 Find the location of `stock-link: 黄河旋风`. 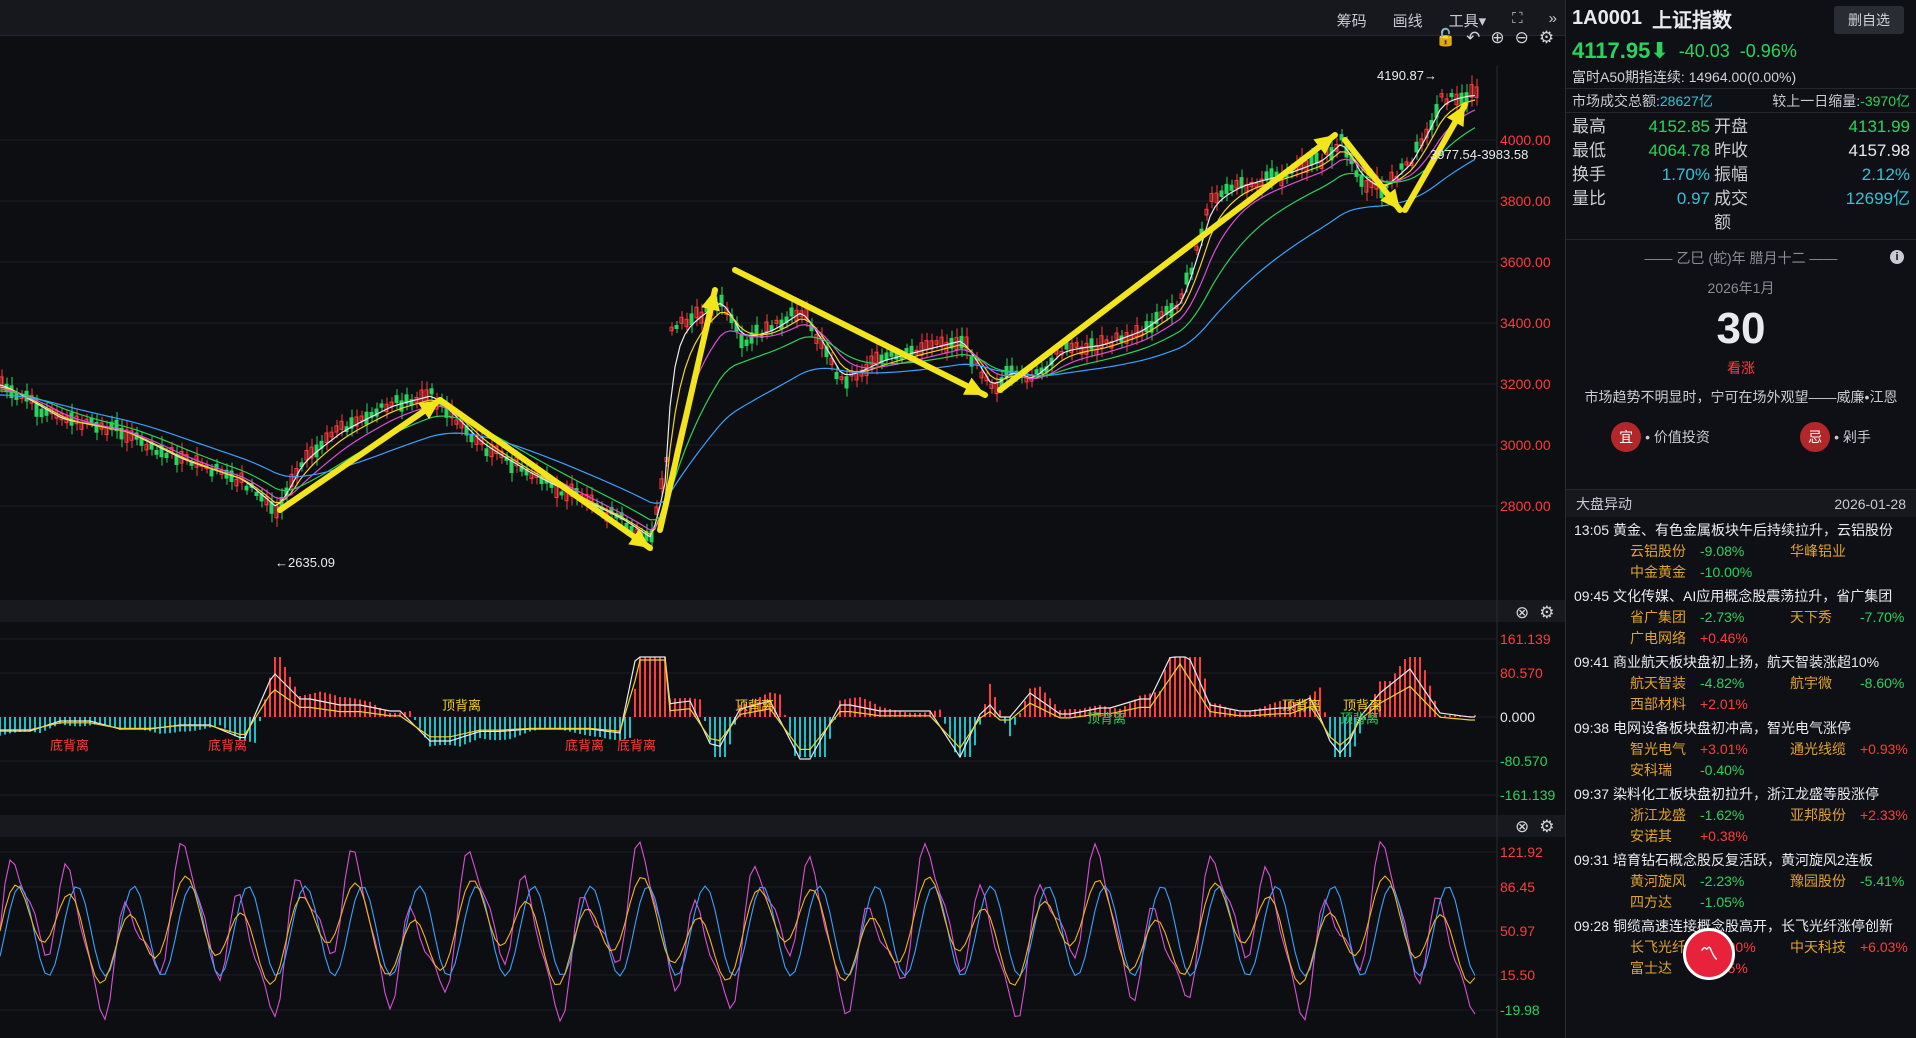

stock-link: 黄河旋风 is located at coordinates (1665, 881).